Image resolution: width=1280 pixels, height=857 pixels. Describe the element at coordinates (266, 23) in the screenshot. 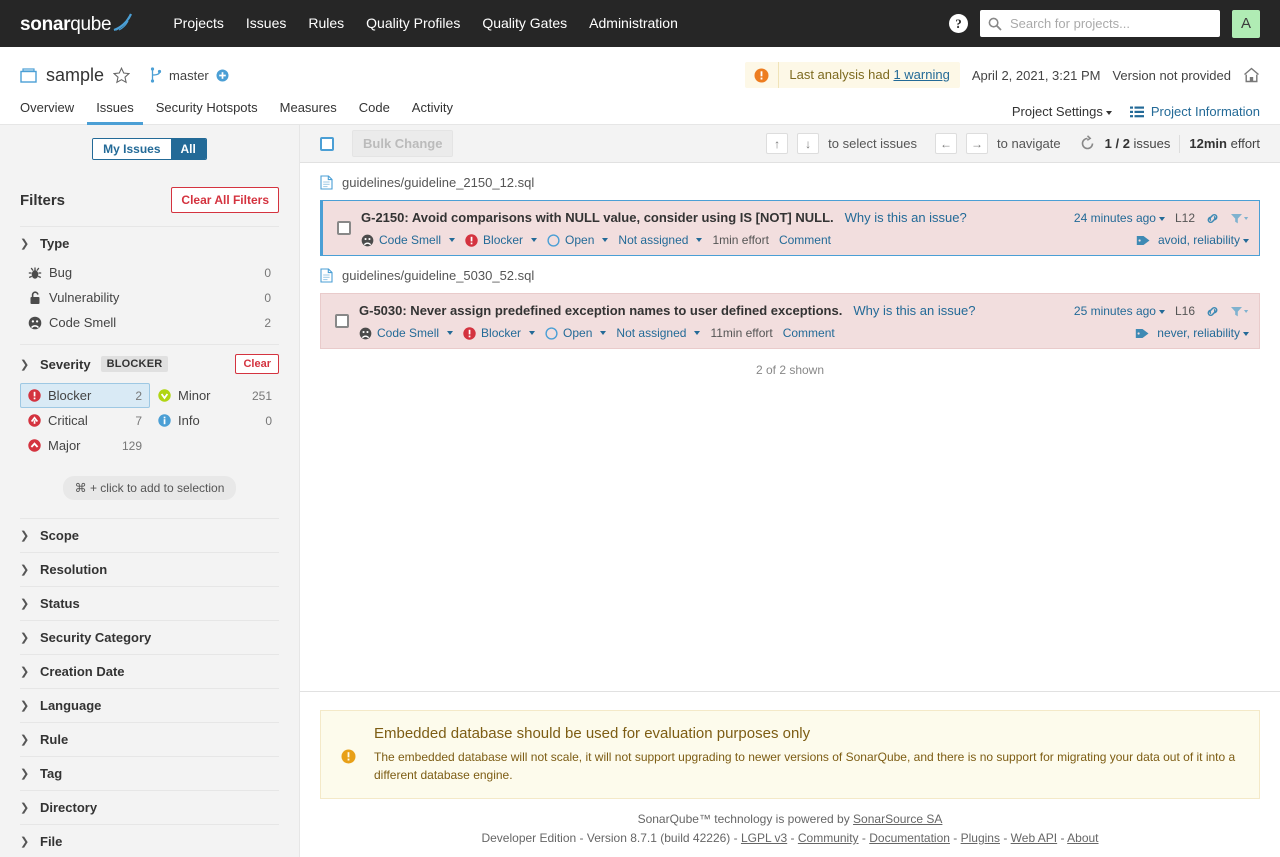

I see `nav-item-issues: Issues` at that location.